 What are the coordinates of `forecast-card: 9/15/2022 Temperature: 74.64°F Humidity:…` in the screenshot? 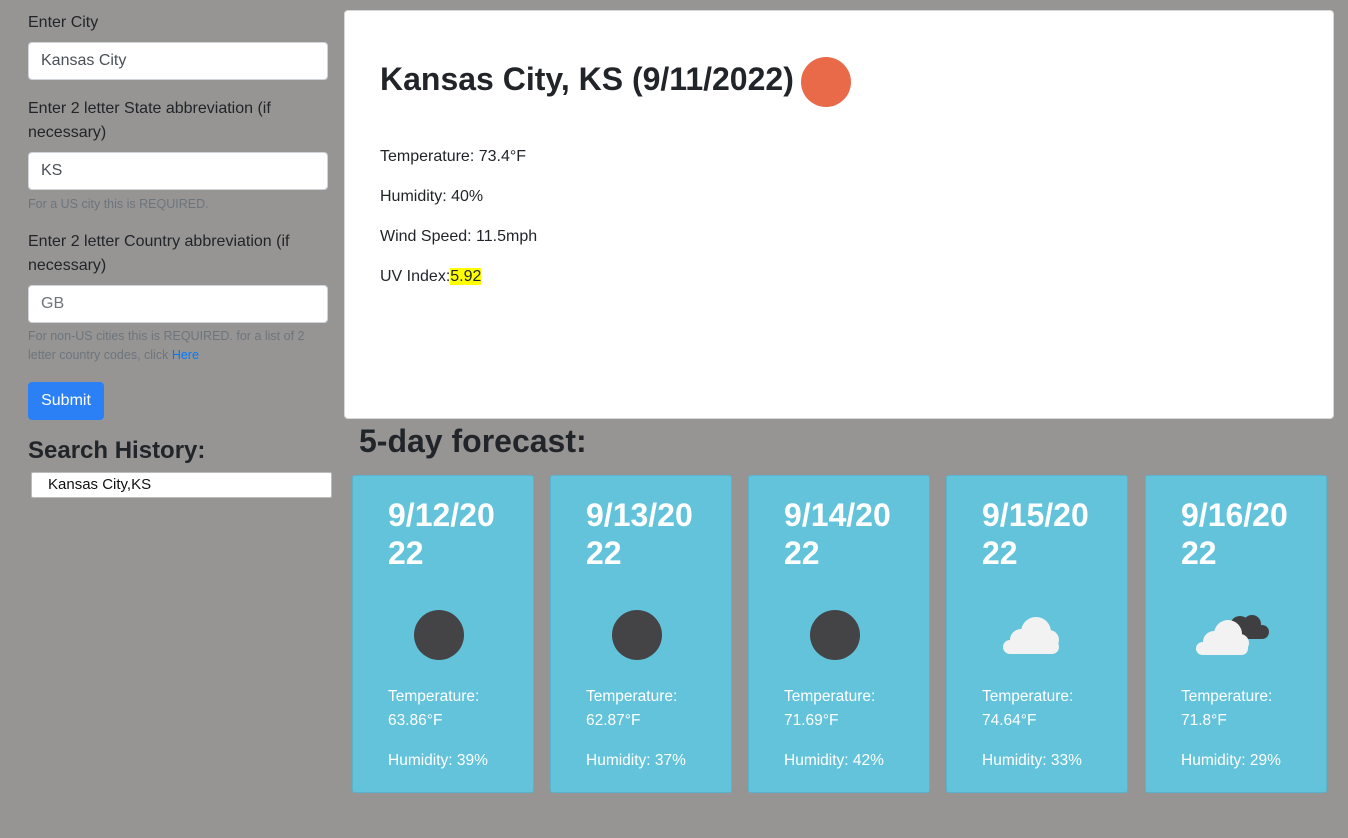 It's located at (1037, 634).